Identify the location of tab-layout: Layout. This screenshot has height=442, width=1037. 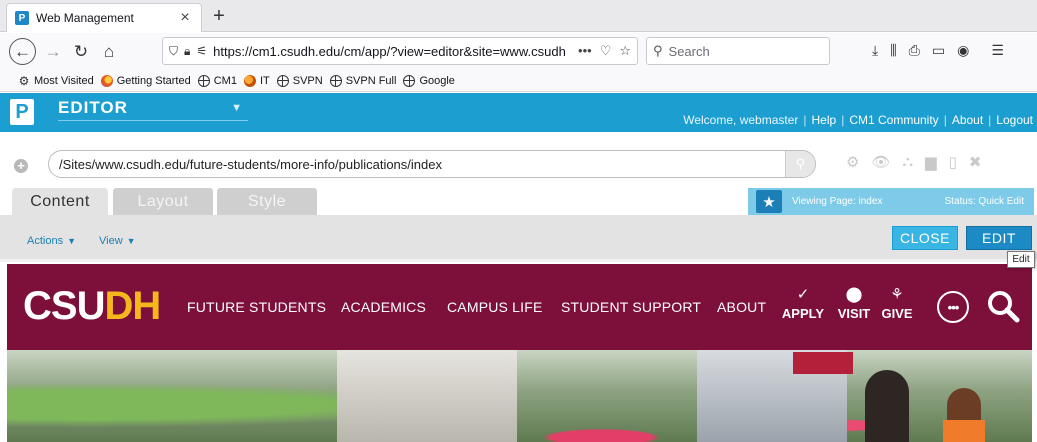
(163, 201).